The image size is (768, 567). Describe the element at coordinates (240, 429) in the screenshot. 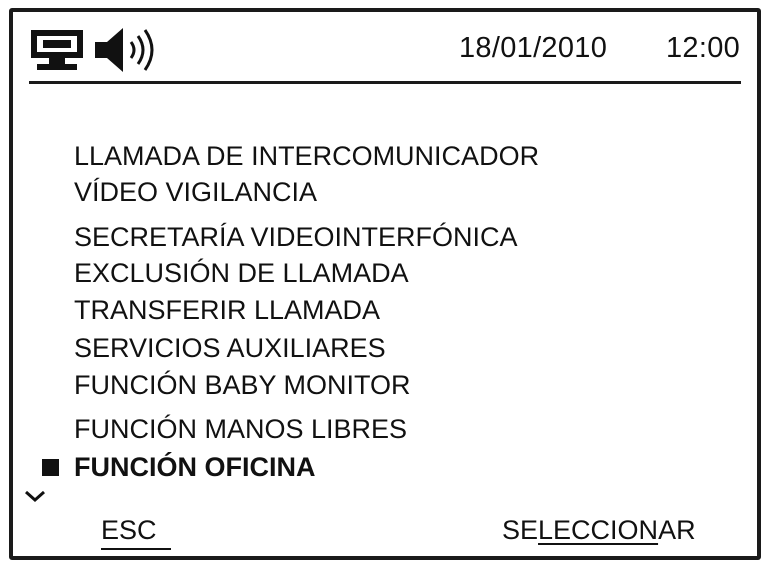

I see `menu-item-hands-free: FUNCIÓN MANOS LIBRES` at that location.